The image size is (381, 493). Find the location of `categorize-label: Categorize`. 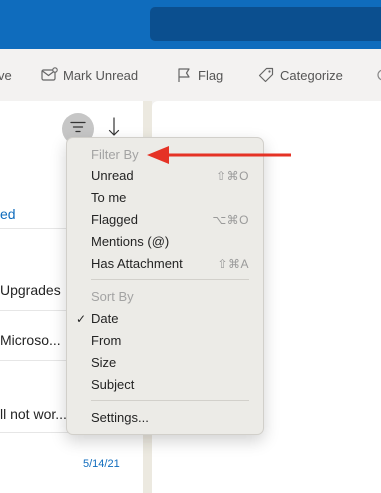

categorize-label: Categorize is located at coordinates (311, 75).